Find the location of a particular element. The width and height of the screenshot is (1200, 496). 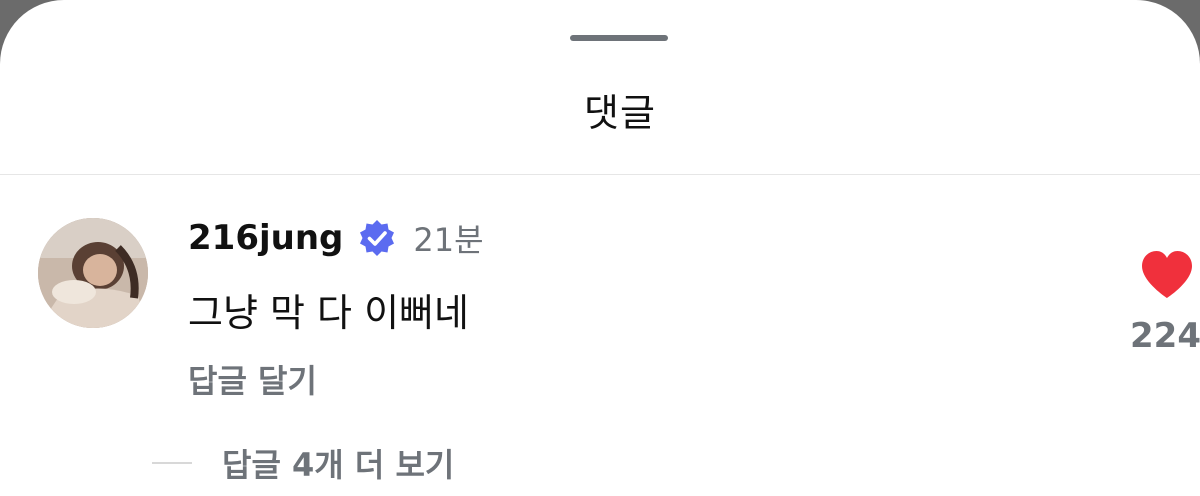

replies-indent-line is located at coordinates (172, 463).